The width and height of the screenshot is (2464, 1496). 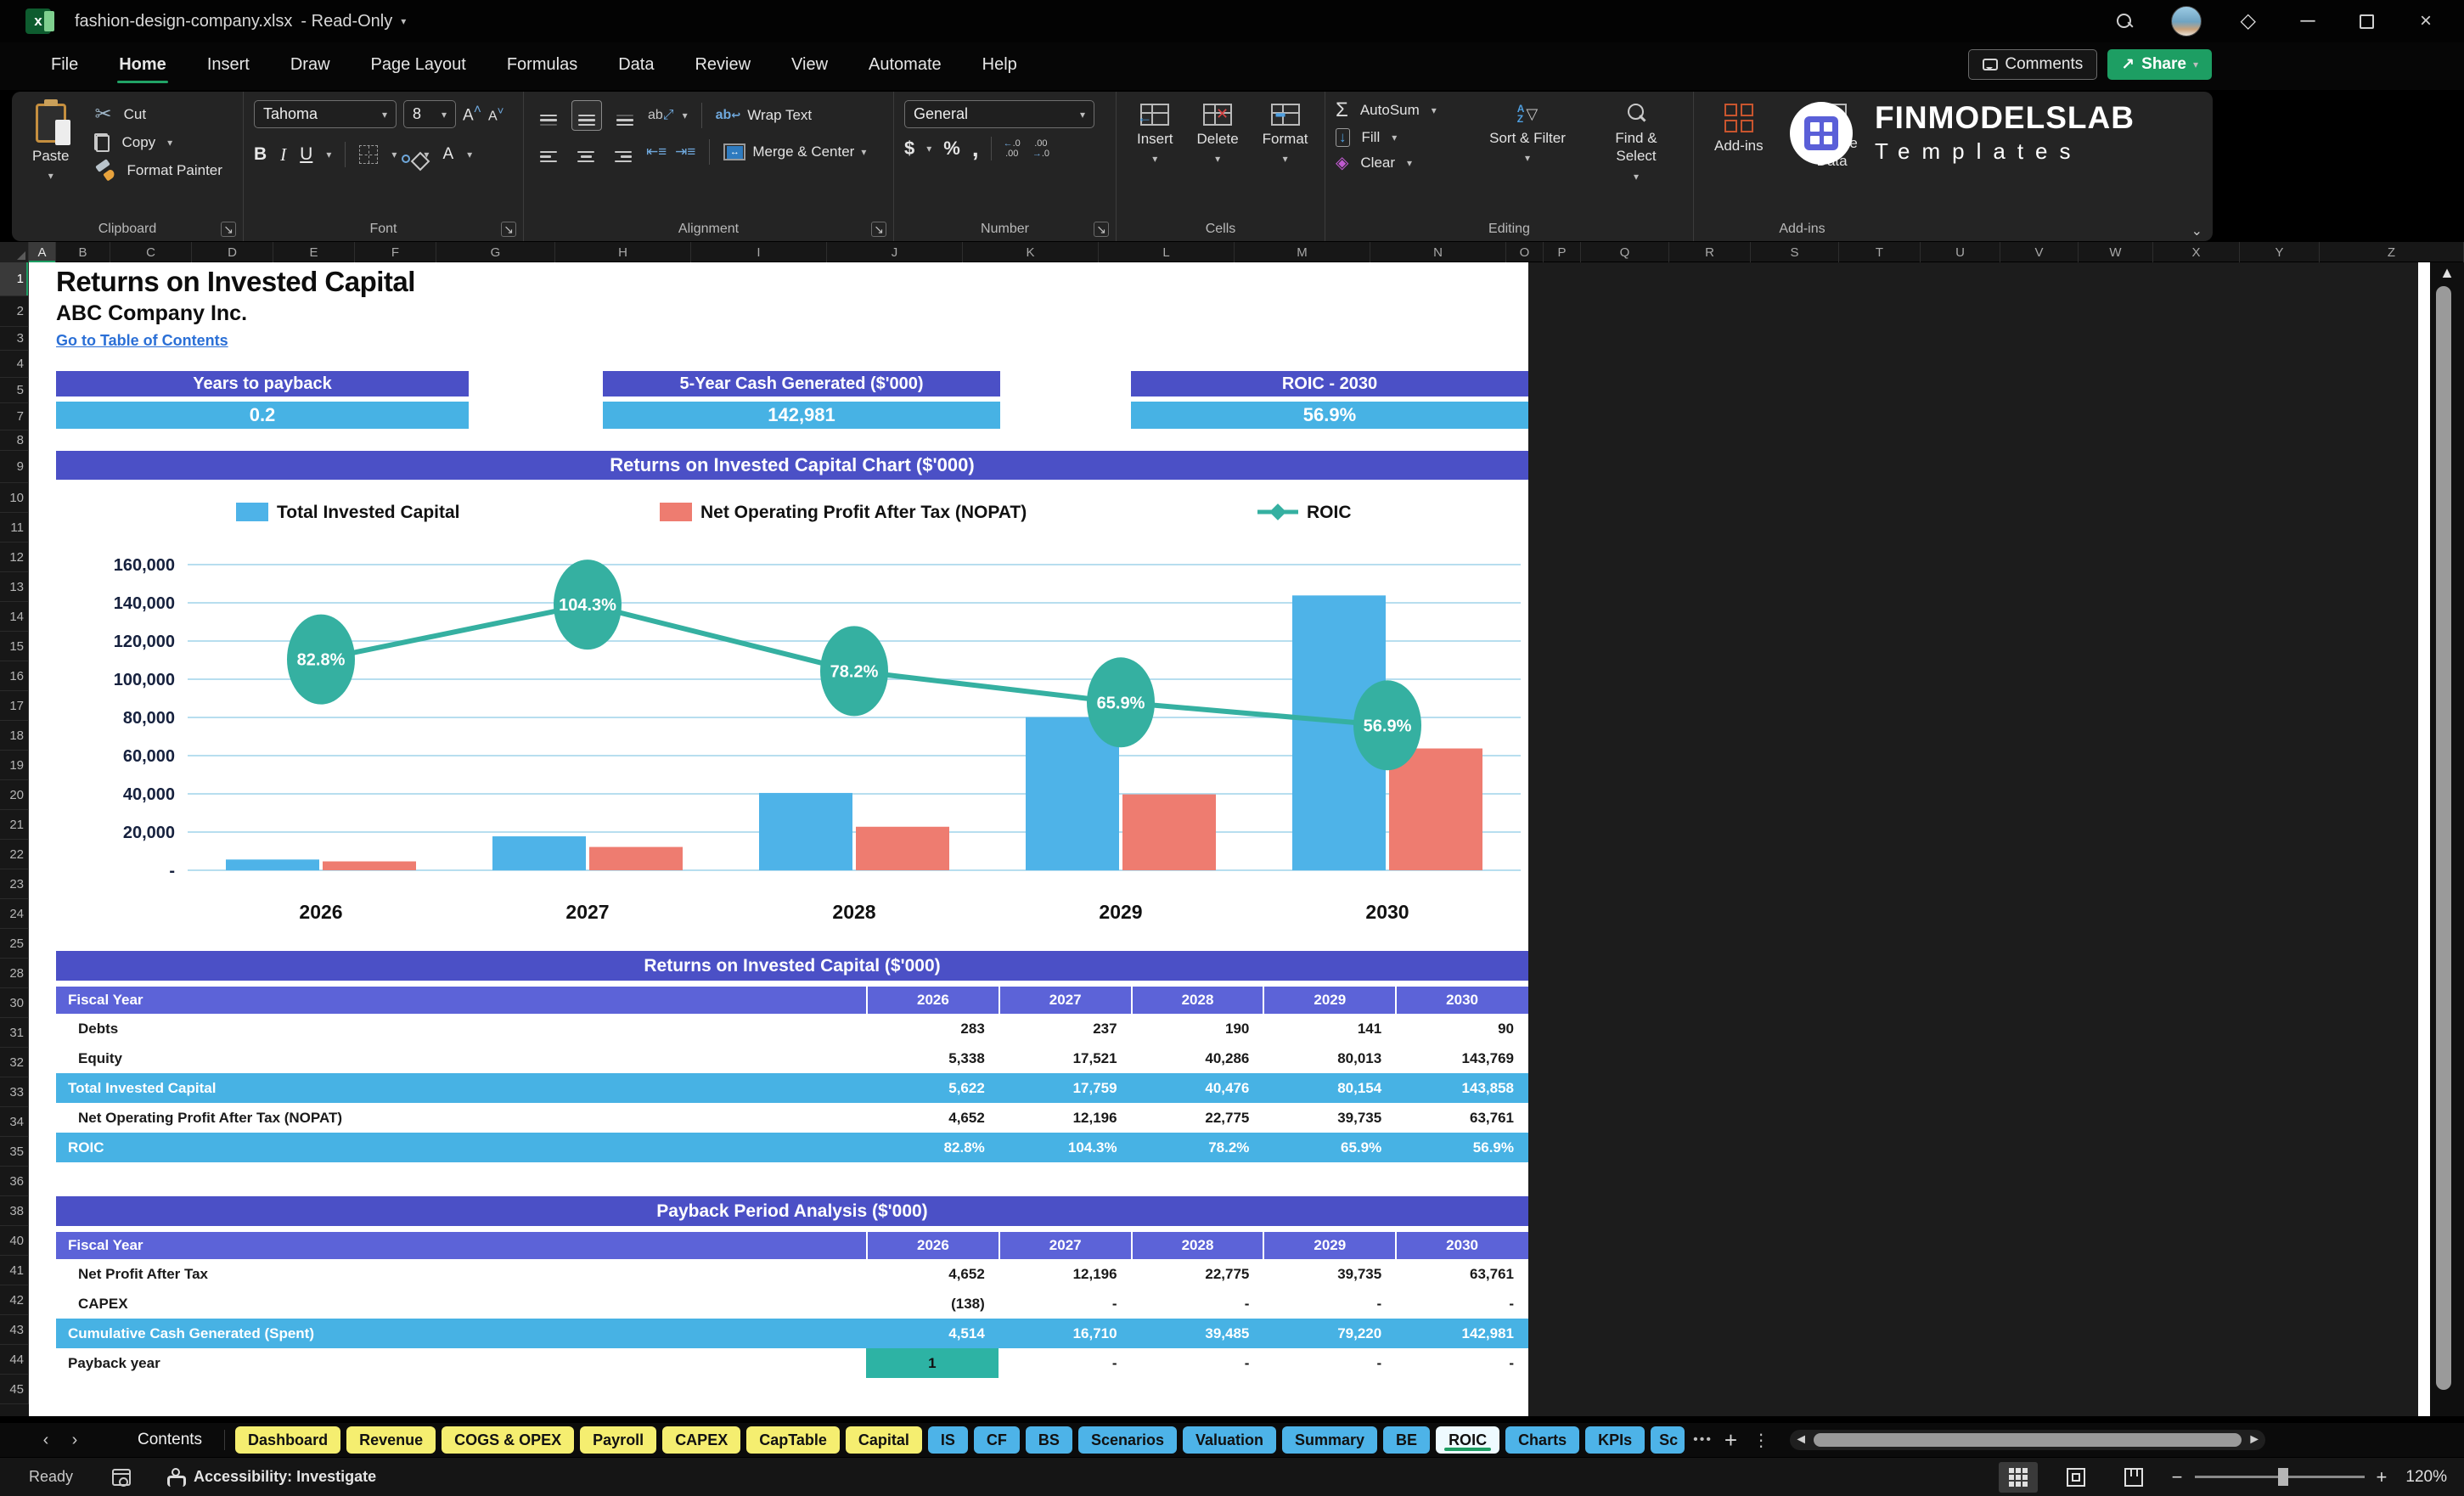 I want to click on row-header-25: 25, so click(x=14, y=944).